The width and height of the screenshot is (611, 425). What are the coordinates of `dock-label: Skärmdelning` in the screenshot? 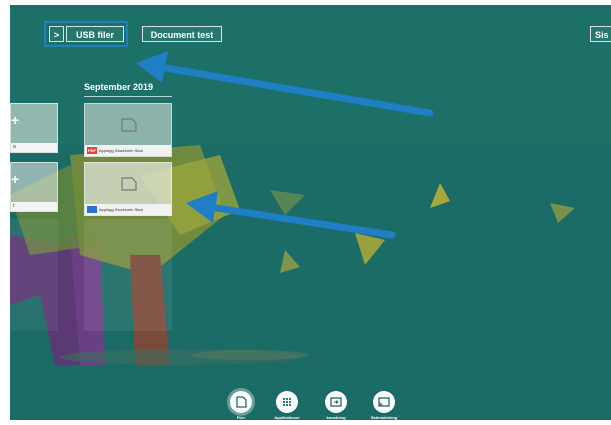 It's located at (384, 417).